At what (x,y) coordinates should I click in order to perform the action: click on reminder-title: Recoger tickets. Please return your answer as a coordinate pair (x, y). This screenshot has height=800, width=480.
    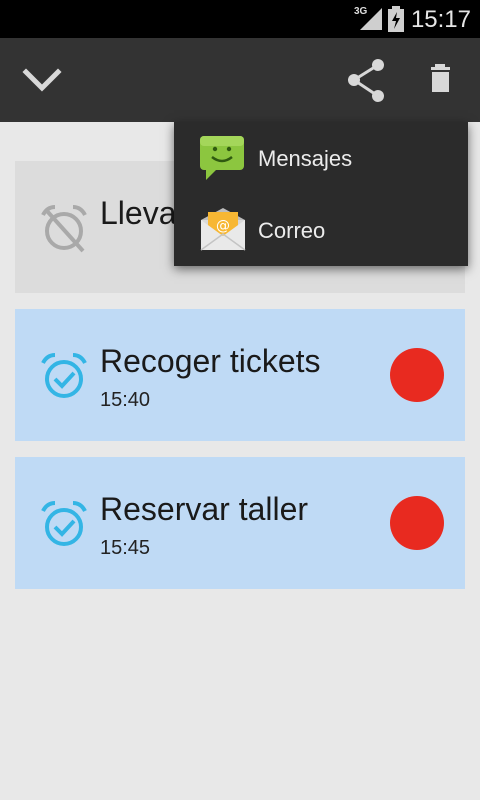
    Looking at the image, I should click on (210, 361).